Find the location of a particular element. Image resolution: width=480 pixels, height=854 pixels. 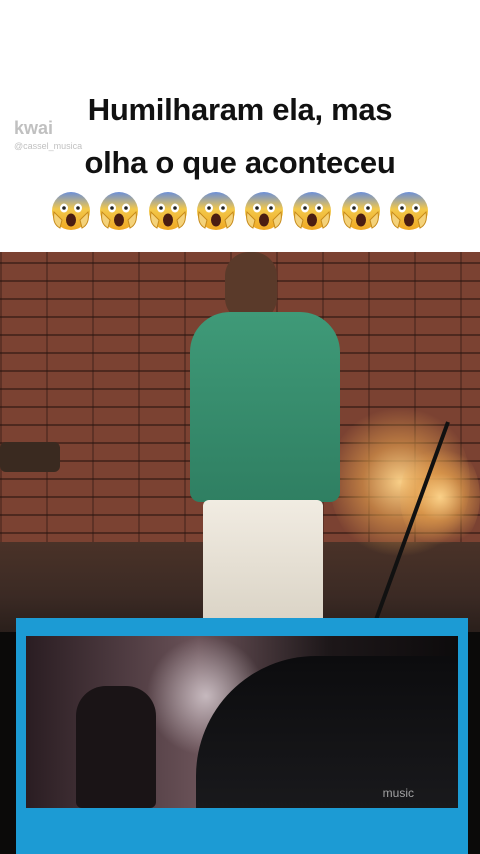

inset-watermark: music is located at coordinates (398, 793).